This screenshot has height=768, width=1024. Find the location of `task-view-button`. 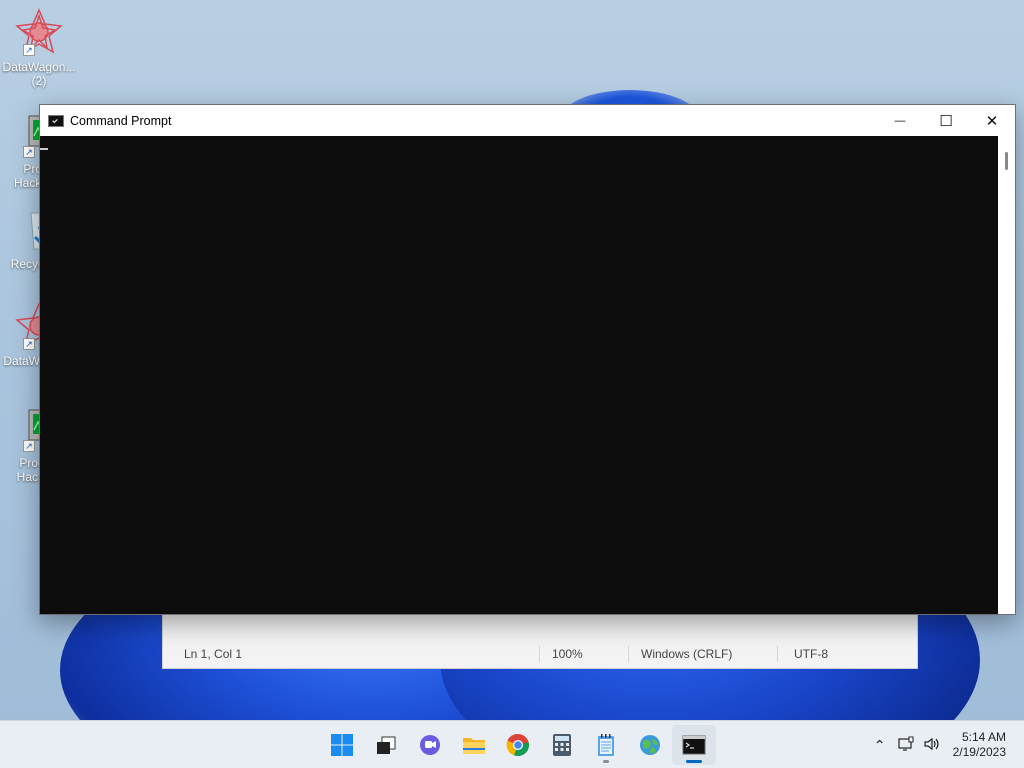

task-view-button is located at coordinates (386, 745).